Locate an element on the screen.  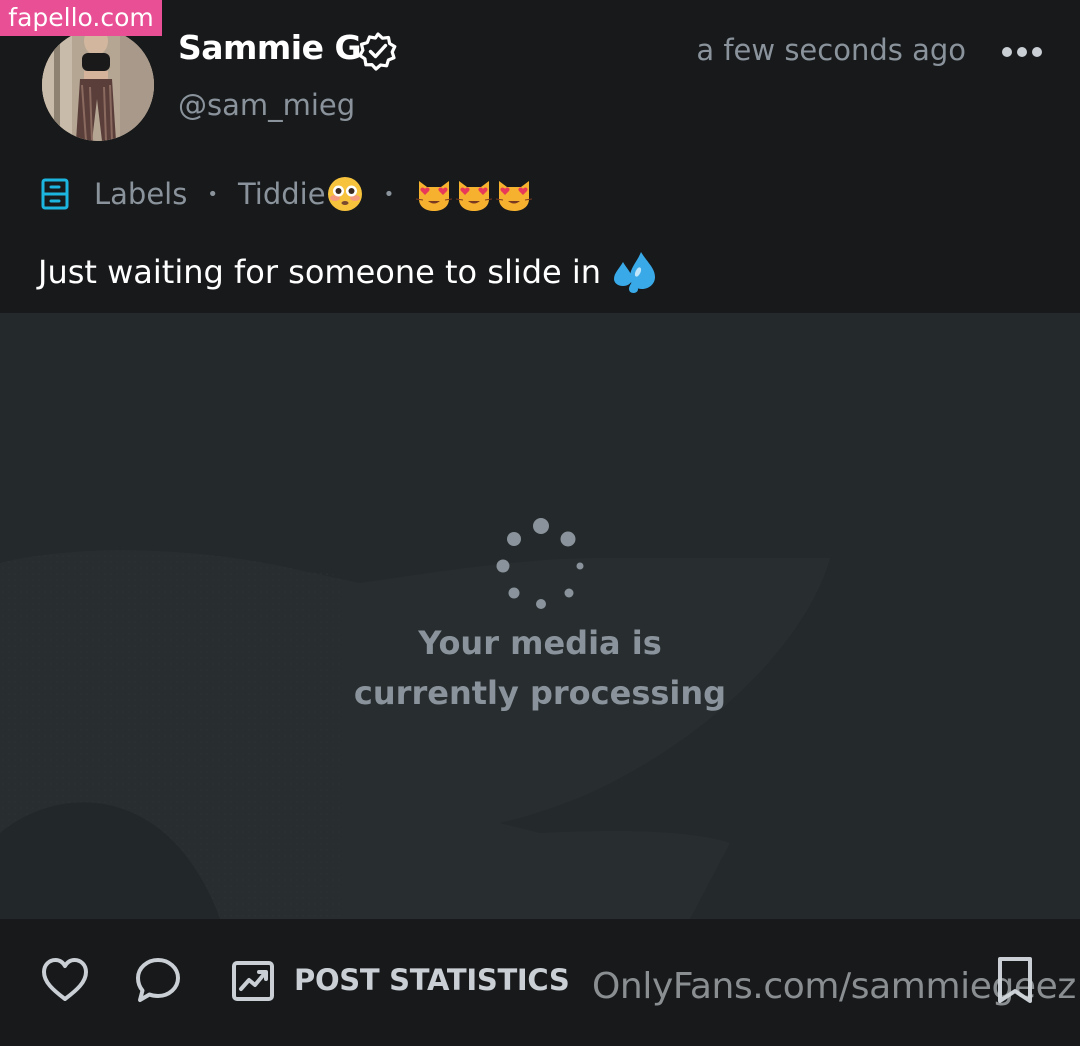
avatar-photo is located at coordinates (98, 85).